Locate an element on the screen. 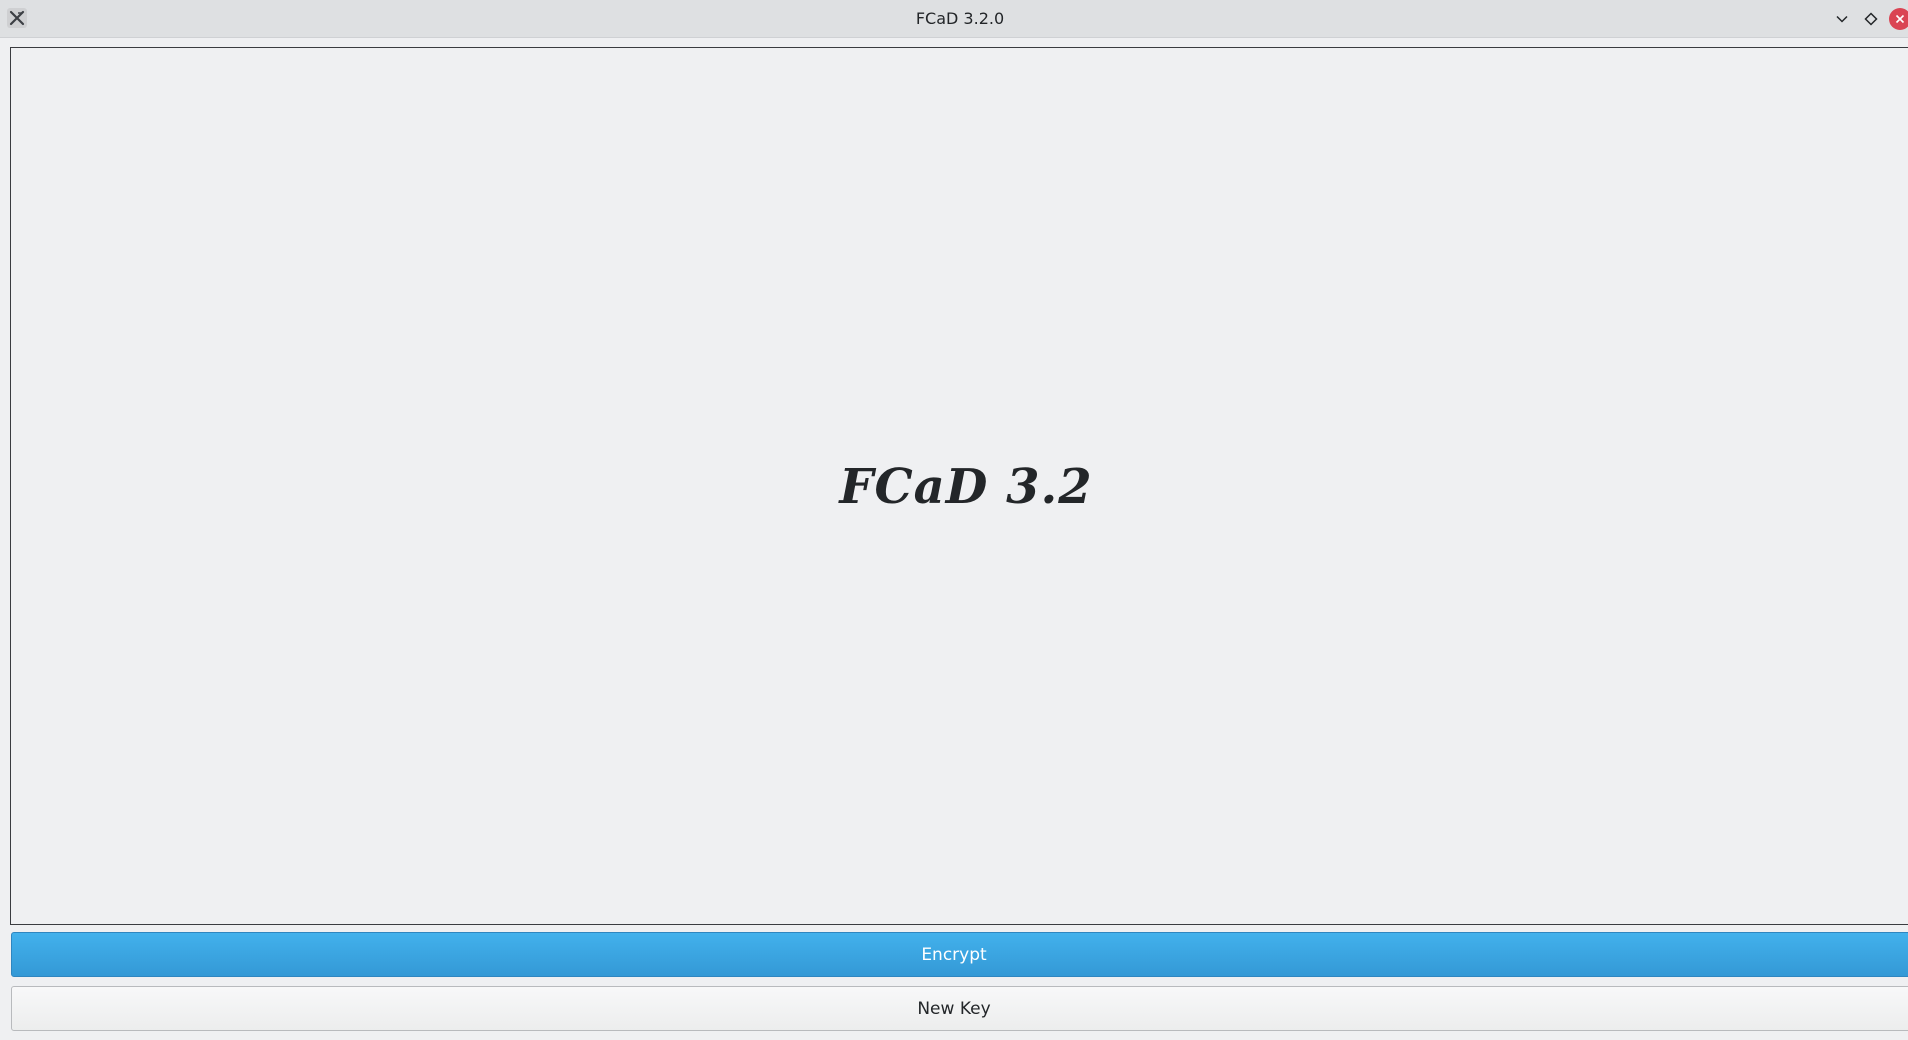  window-title: FCaD 3.2.0 is located at coordinates (960, 18).